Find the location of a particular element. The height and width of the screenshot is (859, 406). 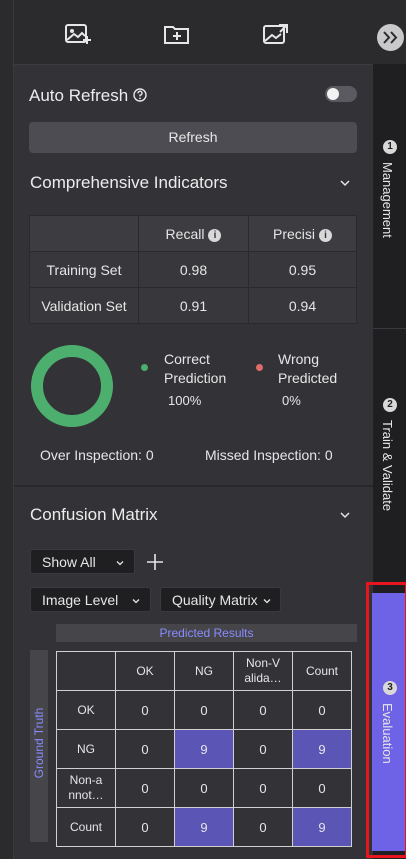

quality-matrix-value: Quality Matrix is located at coordinates (215, 600).